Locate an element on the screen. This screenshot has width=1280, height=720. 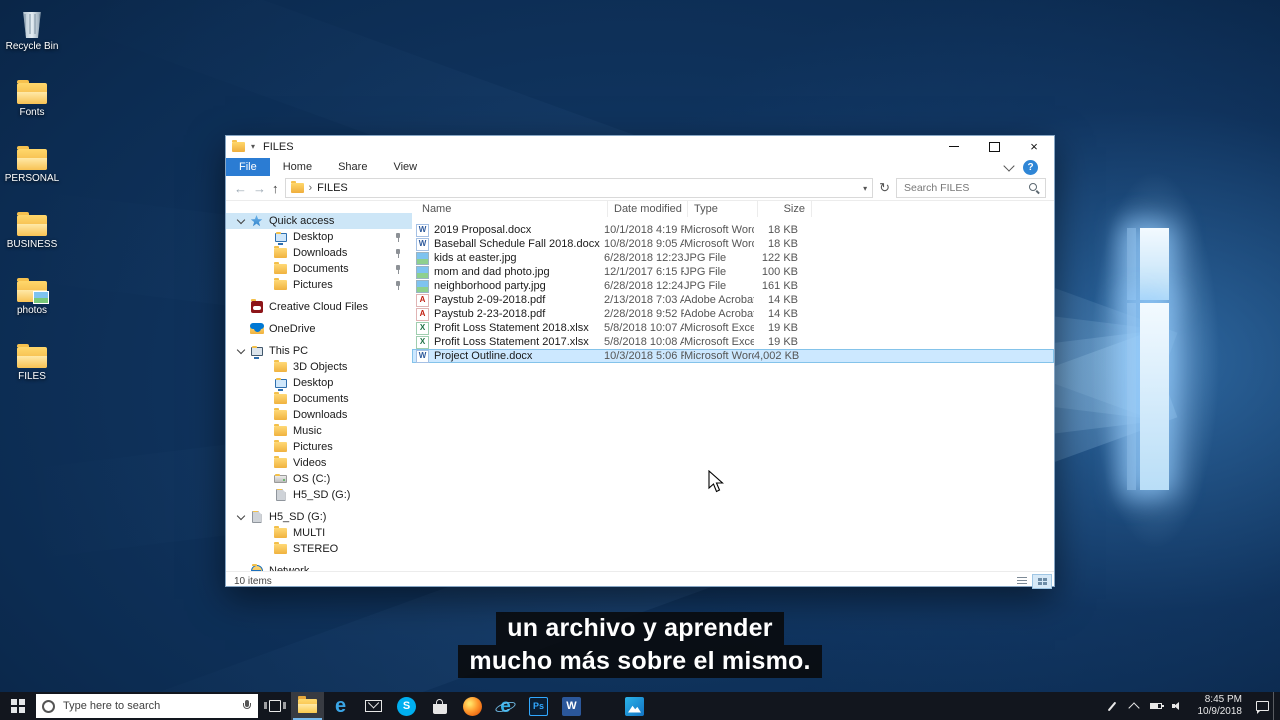
pen-icon is located at coordinates (1111, 706).